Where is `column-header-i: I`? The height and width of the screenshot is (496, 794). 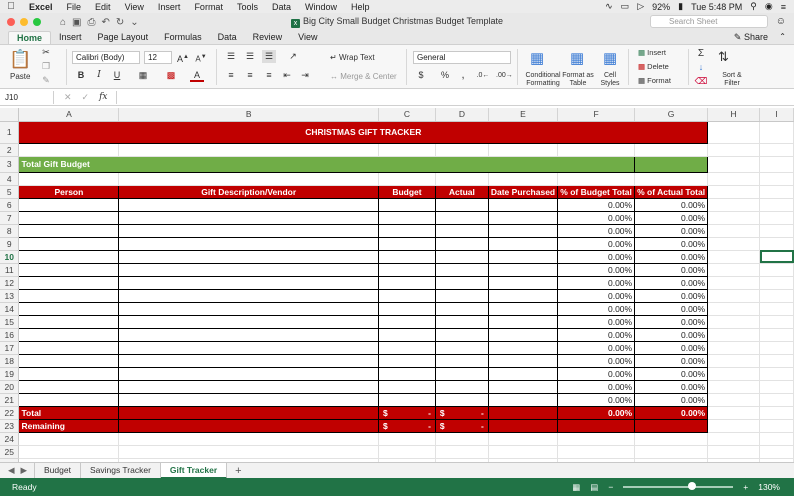 column-header-i: I is located at coordinates (776, 115).